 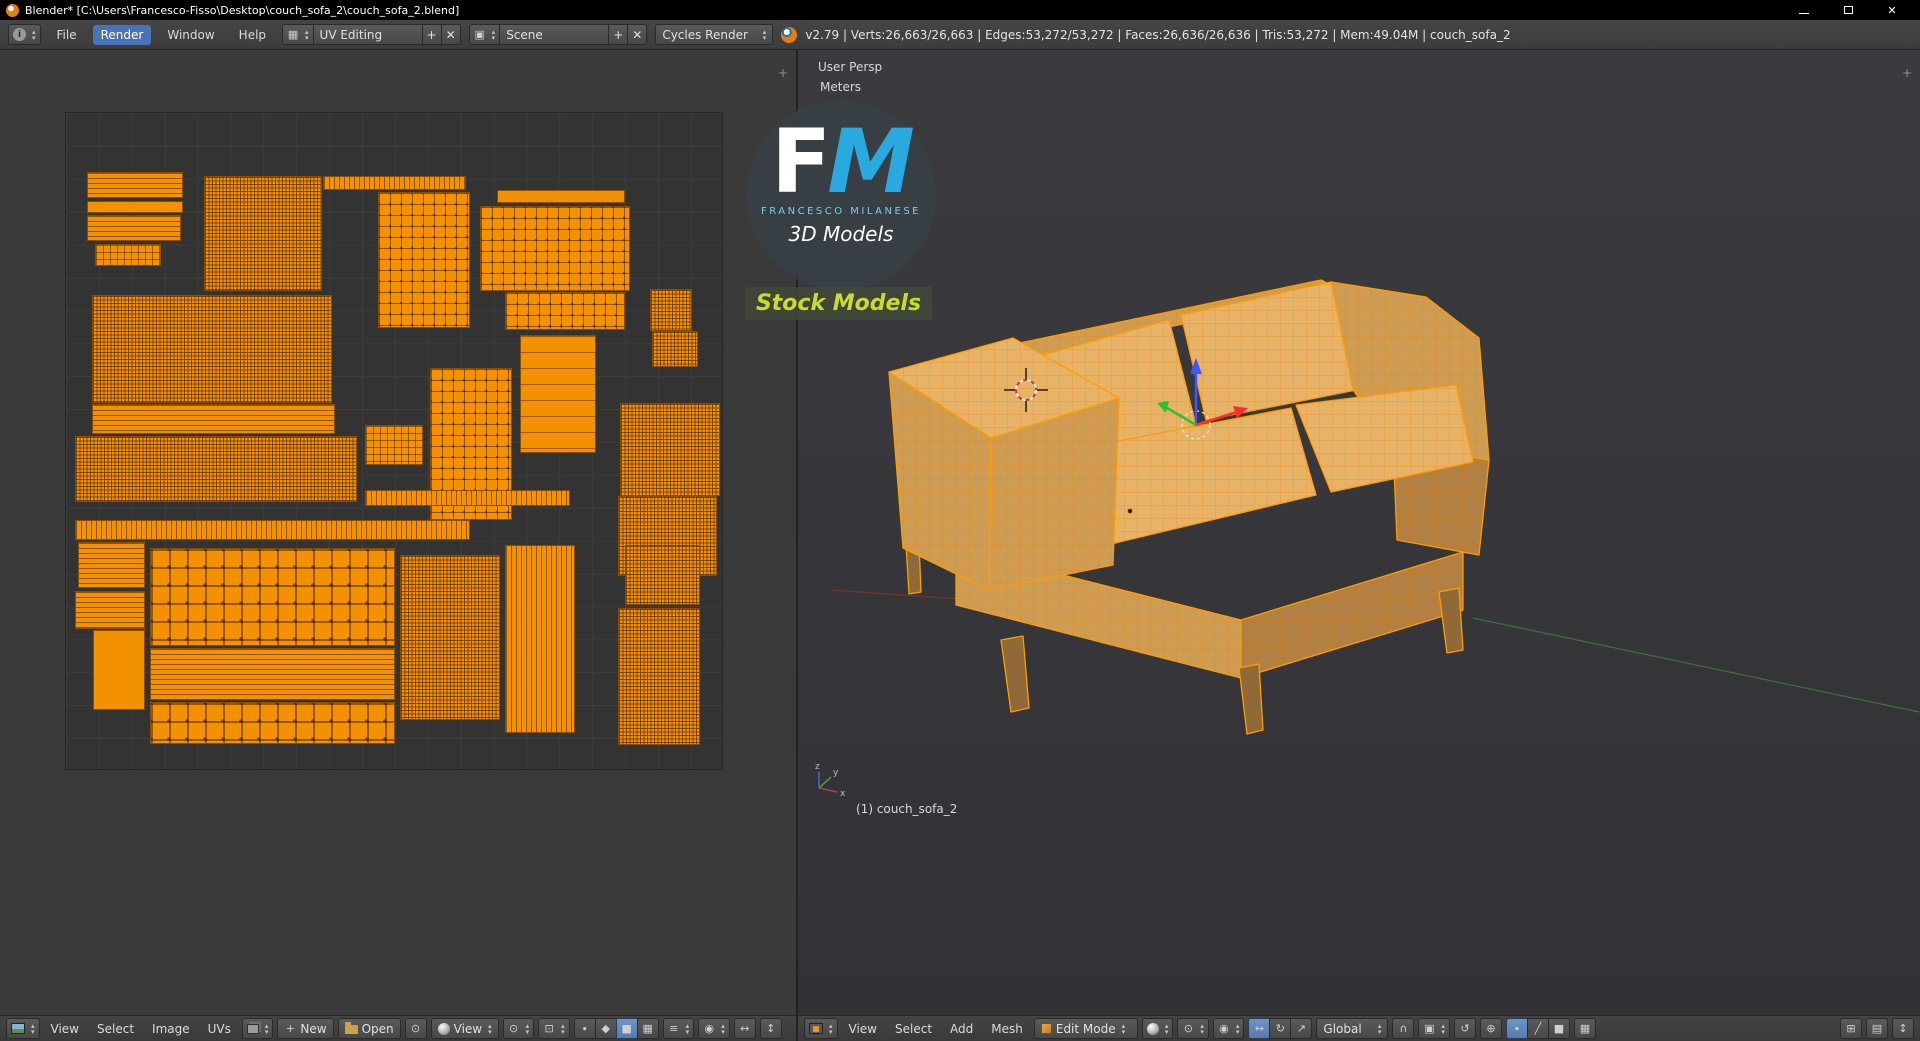 What do you see at coordinates (115, 1029) in the screenshot?
I see `uv-select-menu: Select` at bounding box center [115, 1029].